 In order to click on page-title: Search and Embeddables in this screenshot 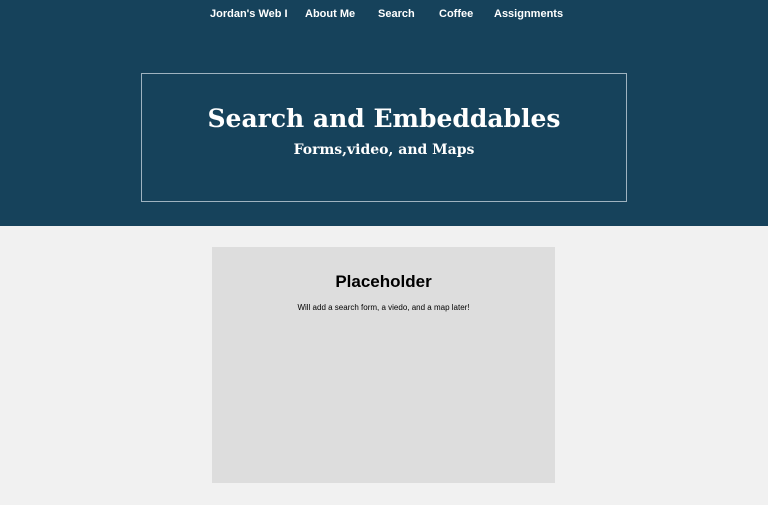, I will do `click(384, 118)`.